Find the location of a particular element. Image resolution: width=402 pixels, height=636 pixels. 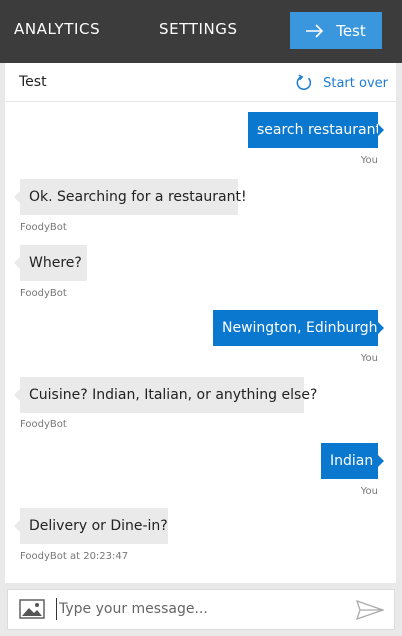

user-message: search restaurant is located at coordinates (316, 130).